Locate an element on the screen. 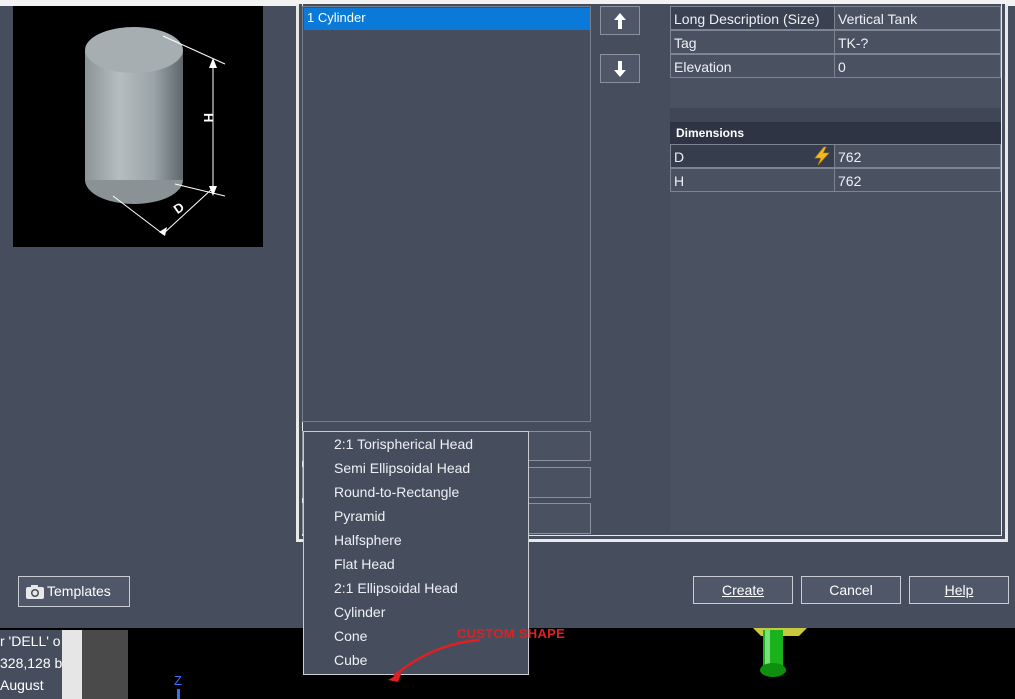  command-line-divider is located at coordinates (72, 664).